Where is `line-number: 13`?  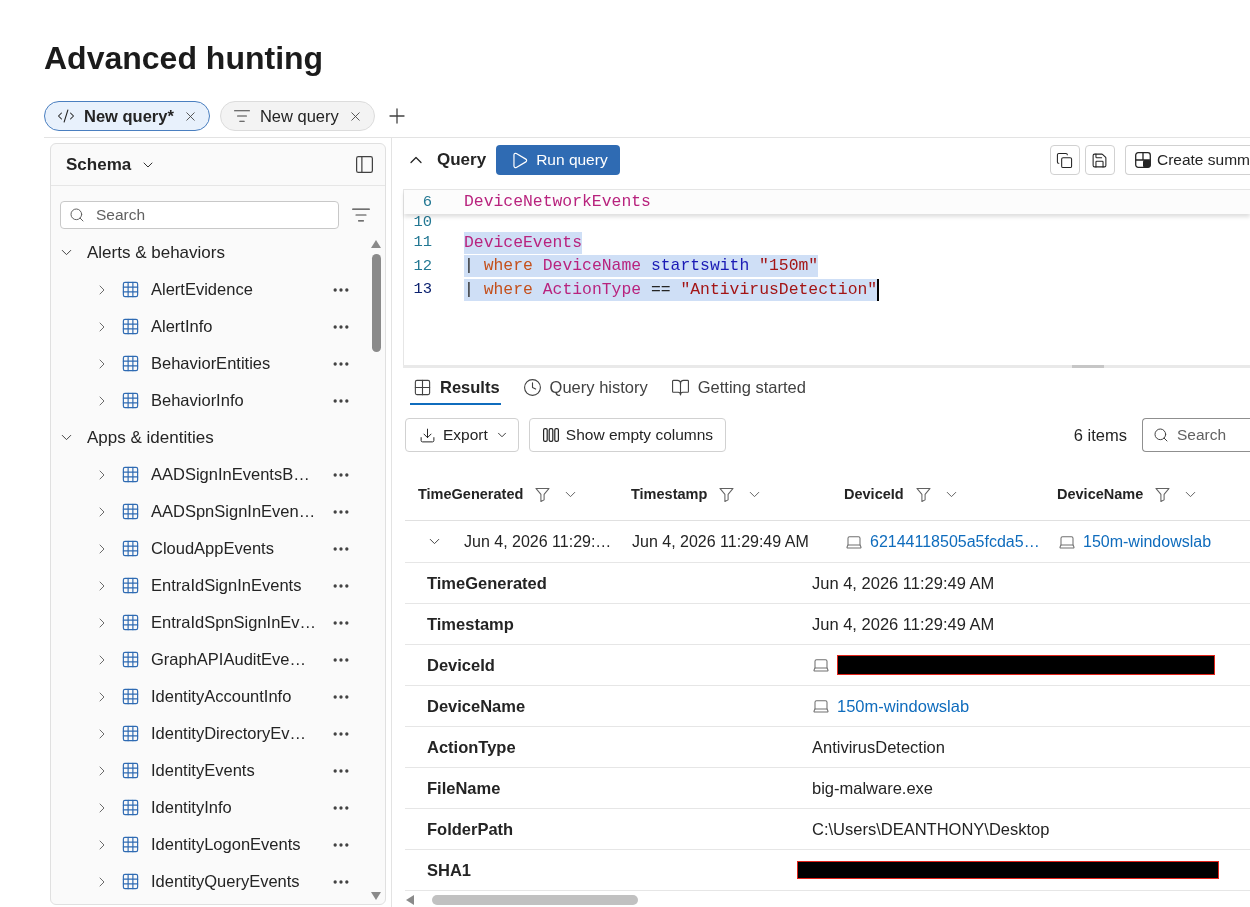
line-number: 13 is located at coordinates (422, 290).